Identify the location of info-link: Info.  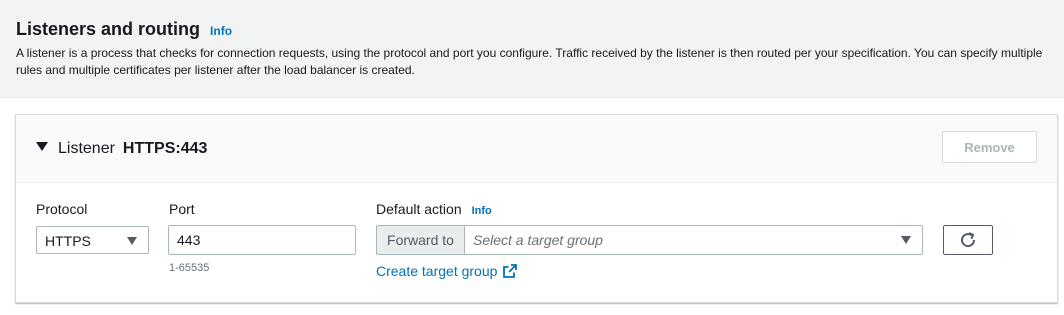
(221, 31).